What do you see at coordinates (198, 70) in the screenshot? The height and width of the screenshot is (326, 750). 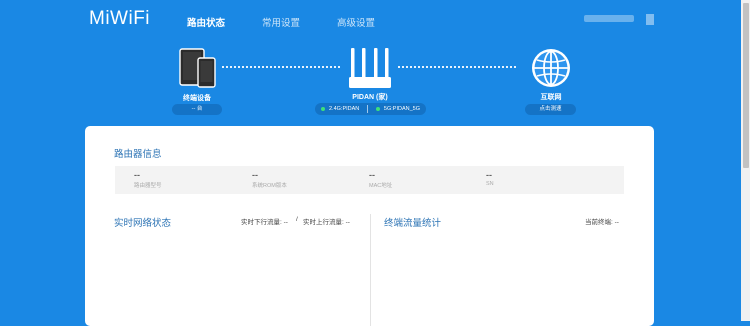 I see `devices-icon` at bounding box center [198, 70].